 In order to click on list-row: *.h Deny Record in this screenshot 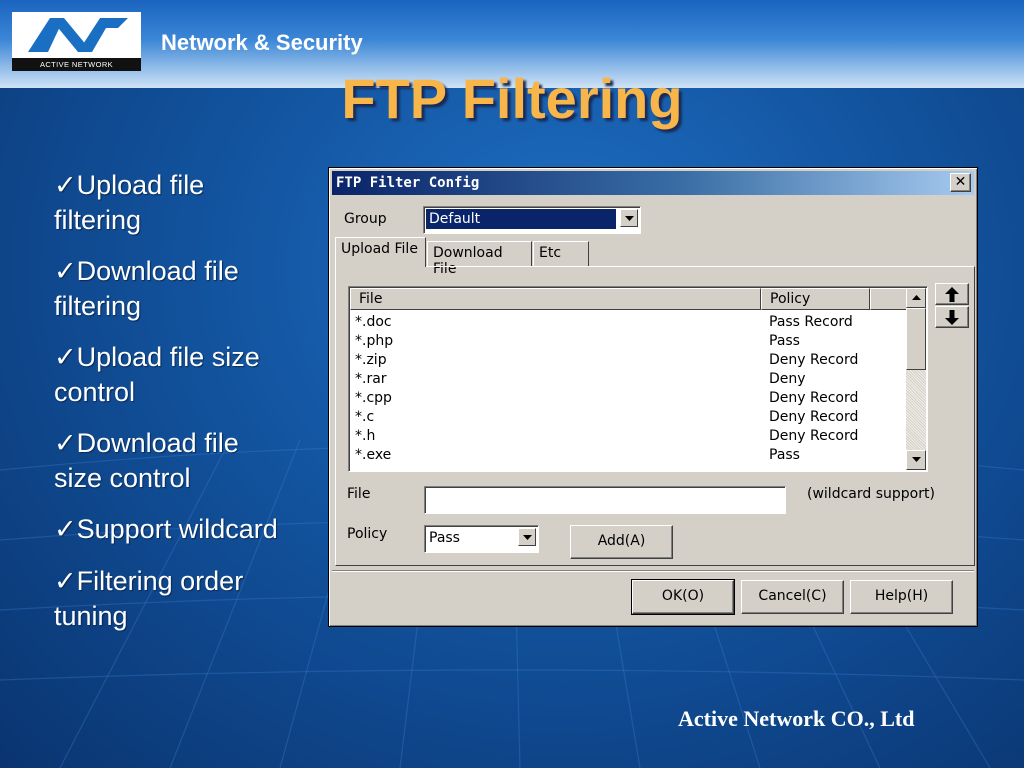, I will do `click(625, 437)`.